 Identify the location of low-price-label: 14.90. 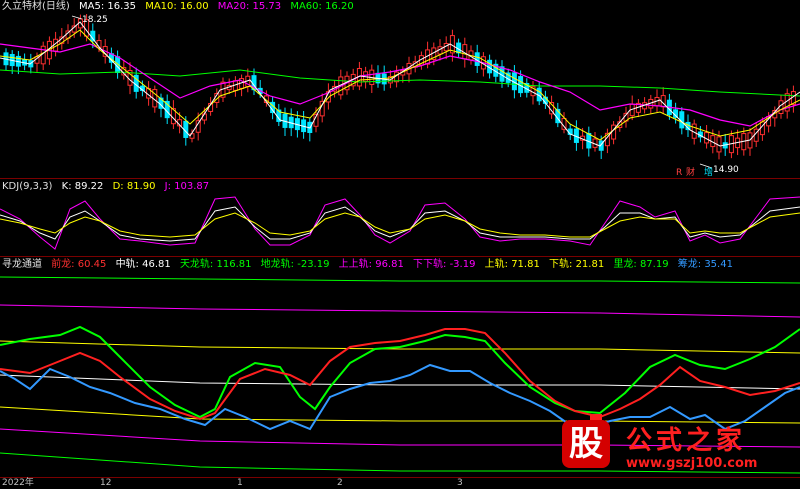
(726, 170).